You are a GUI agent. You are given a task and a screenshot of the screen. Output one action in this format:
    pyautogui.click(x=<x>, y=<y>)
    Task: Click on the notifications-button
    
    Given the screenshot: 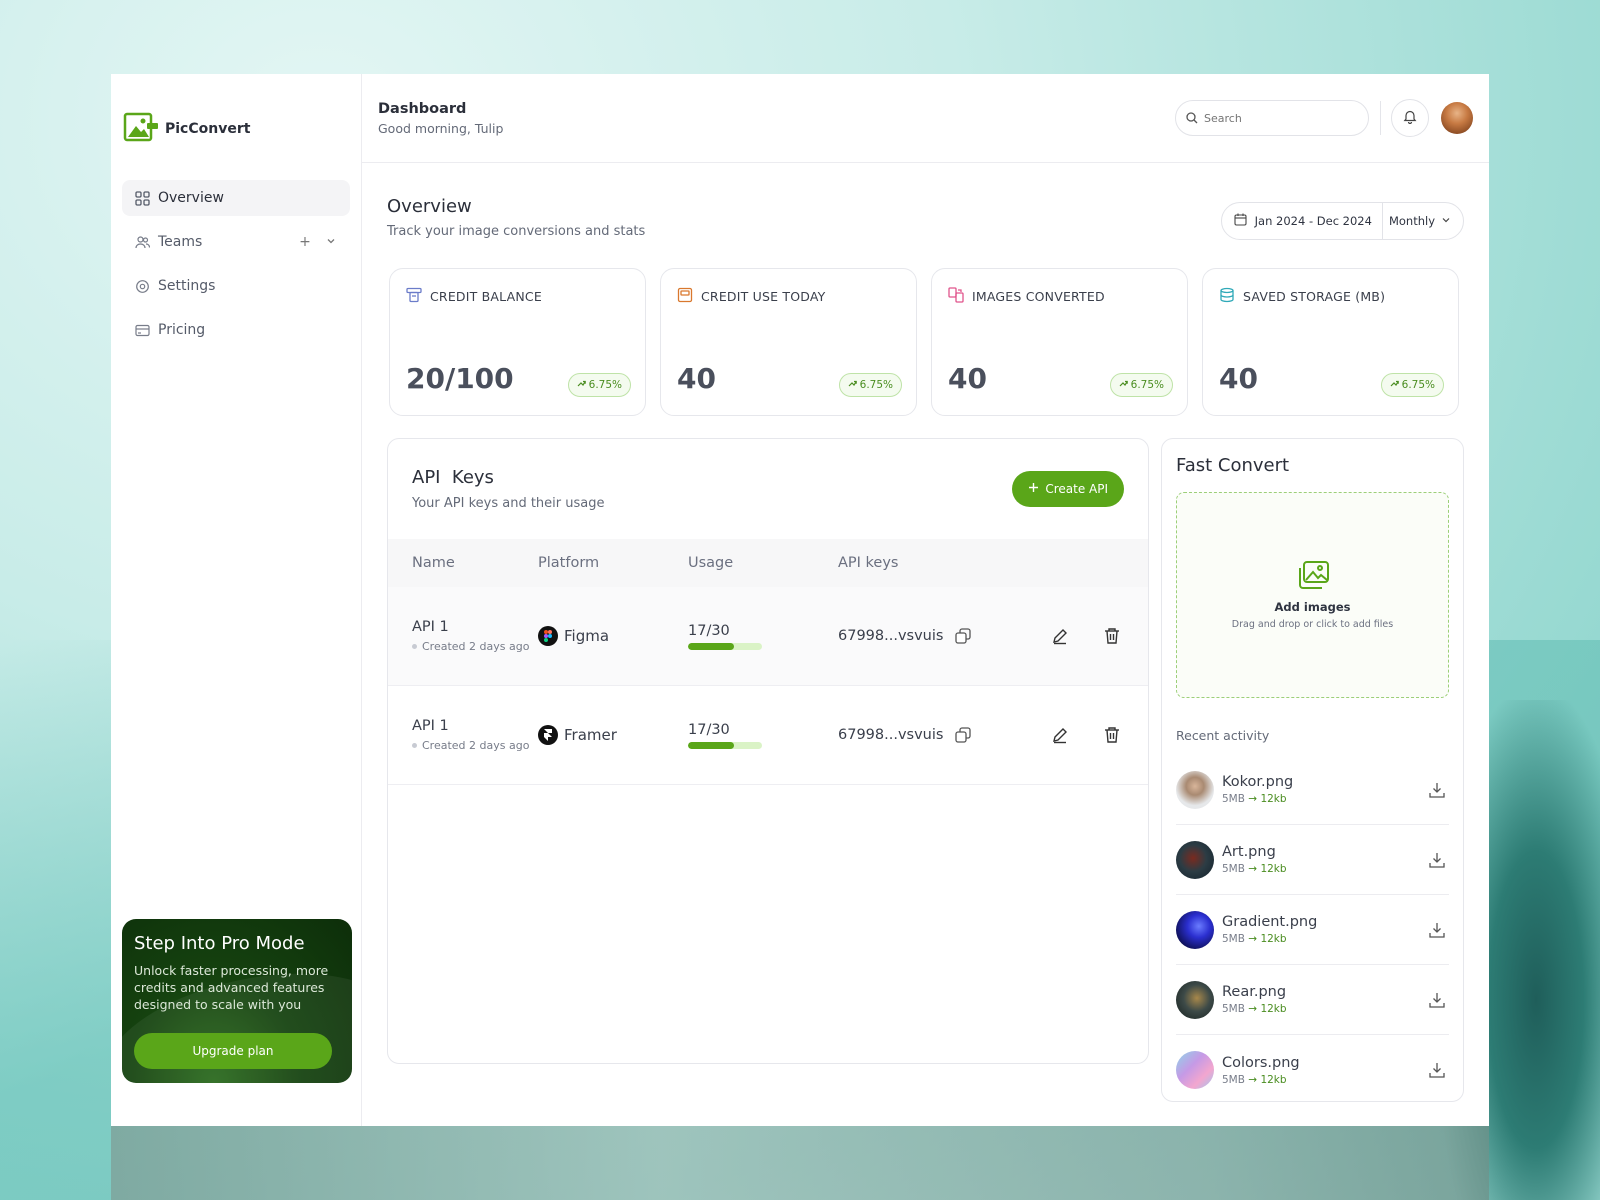 What is the action you would take?
    pyautogui.click(x=1410, y=118)
    